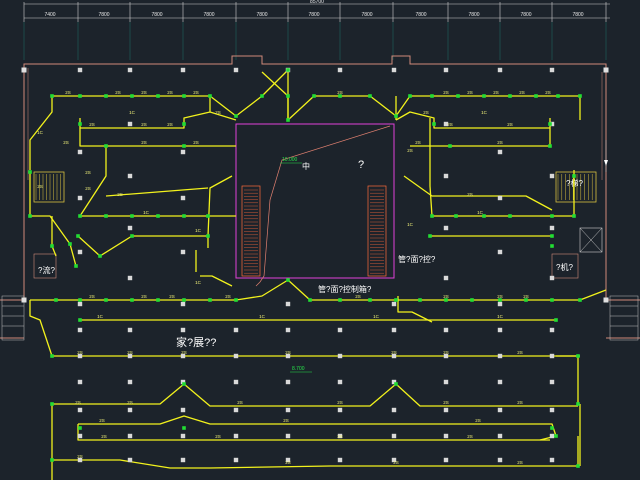  What do you see at coordinates (361, 165) in the screenshot?
I see `void-question-label: ?` at bounding box center [361, 165].